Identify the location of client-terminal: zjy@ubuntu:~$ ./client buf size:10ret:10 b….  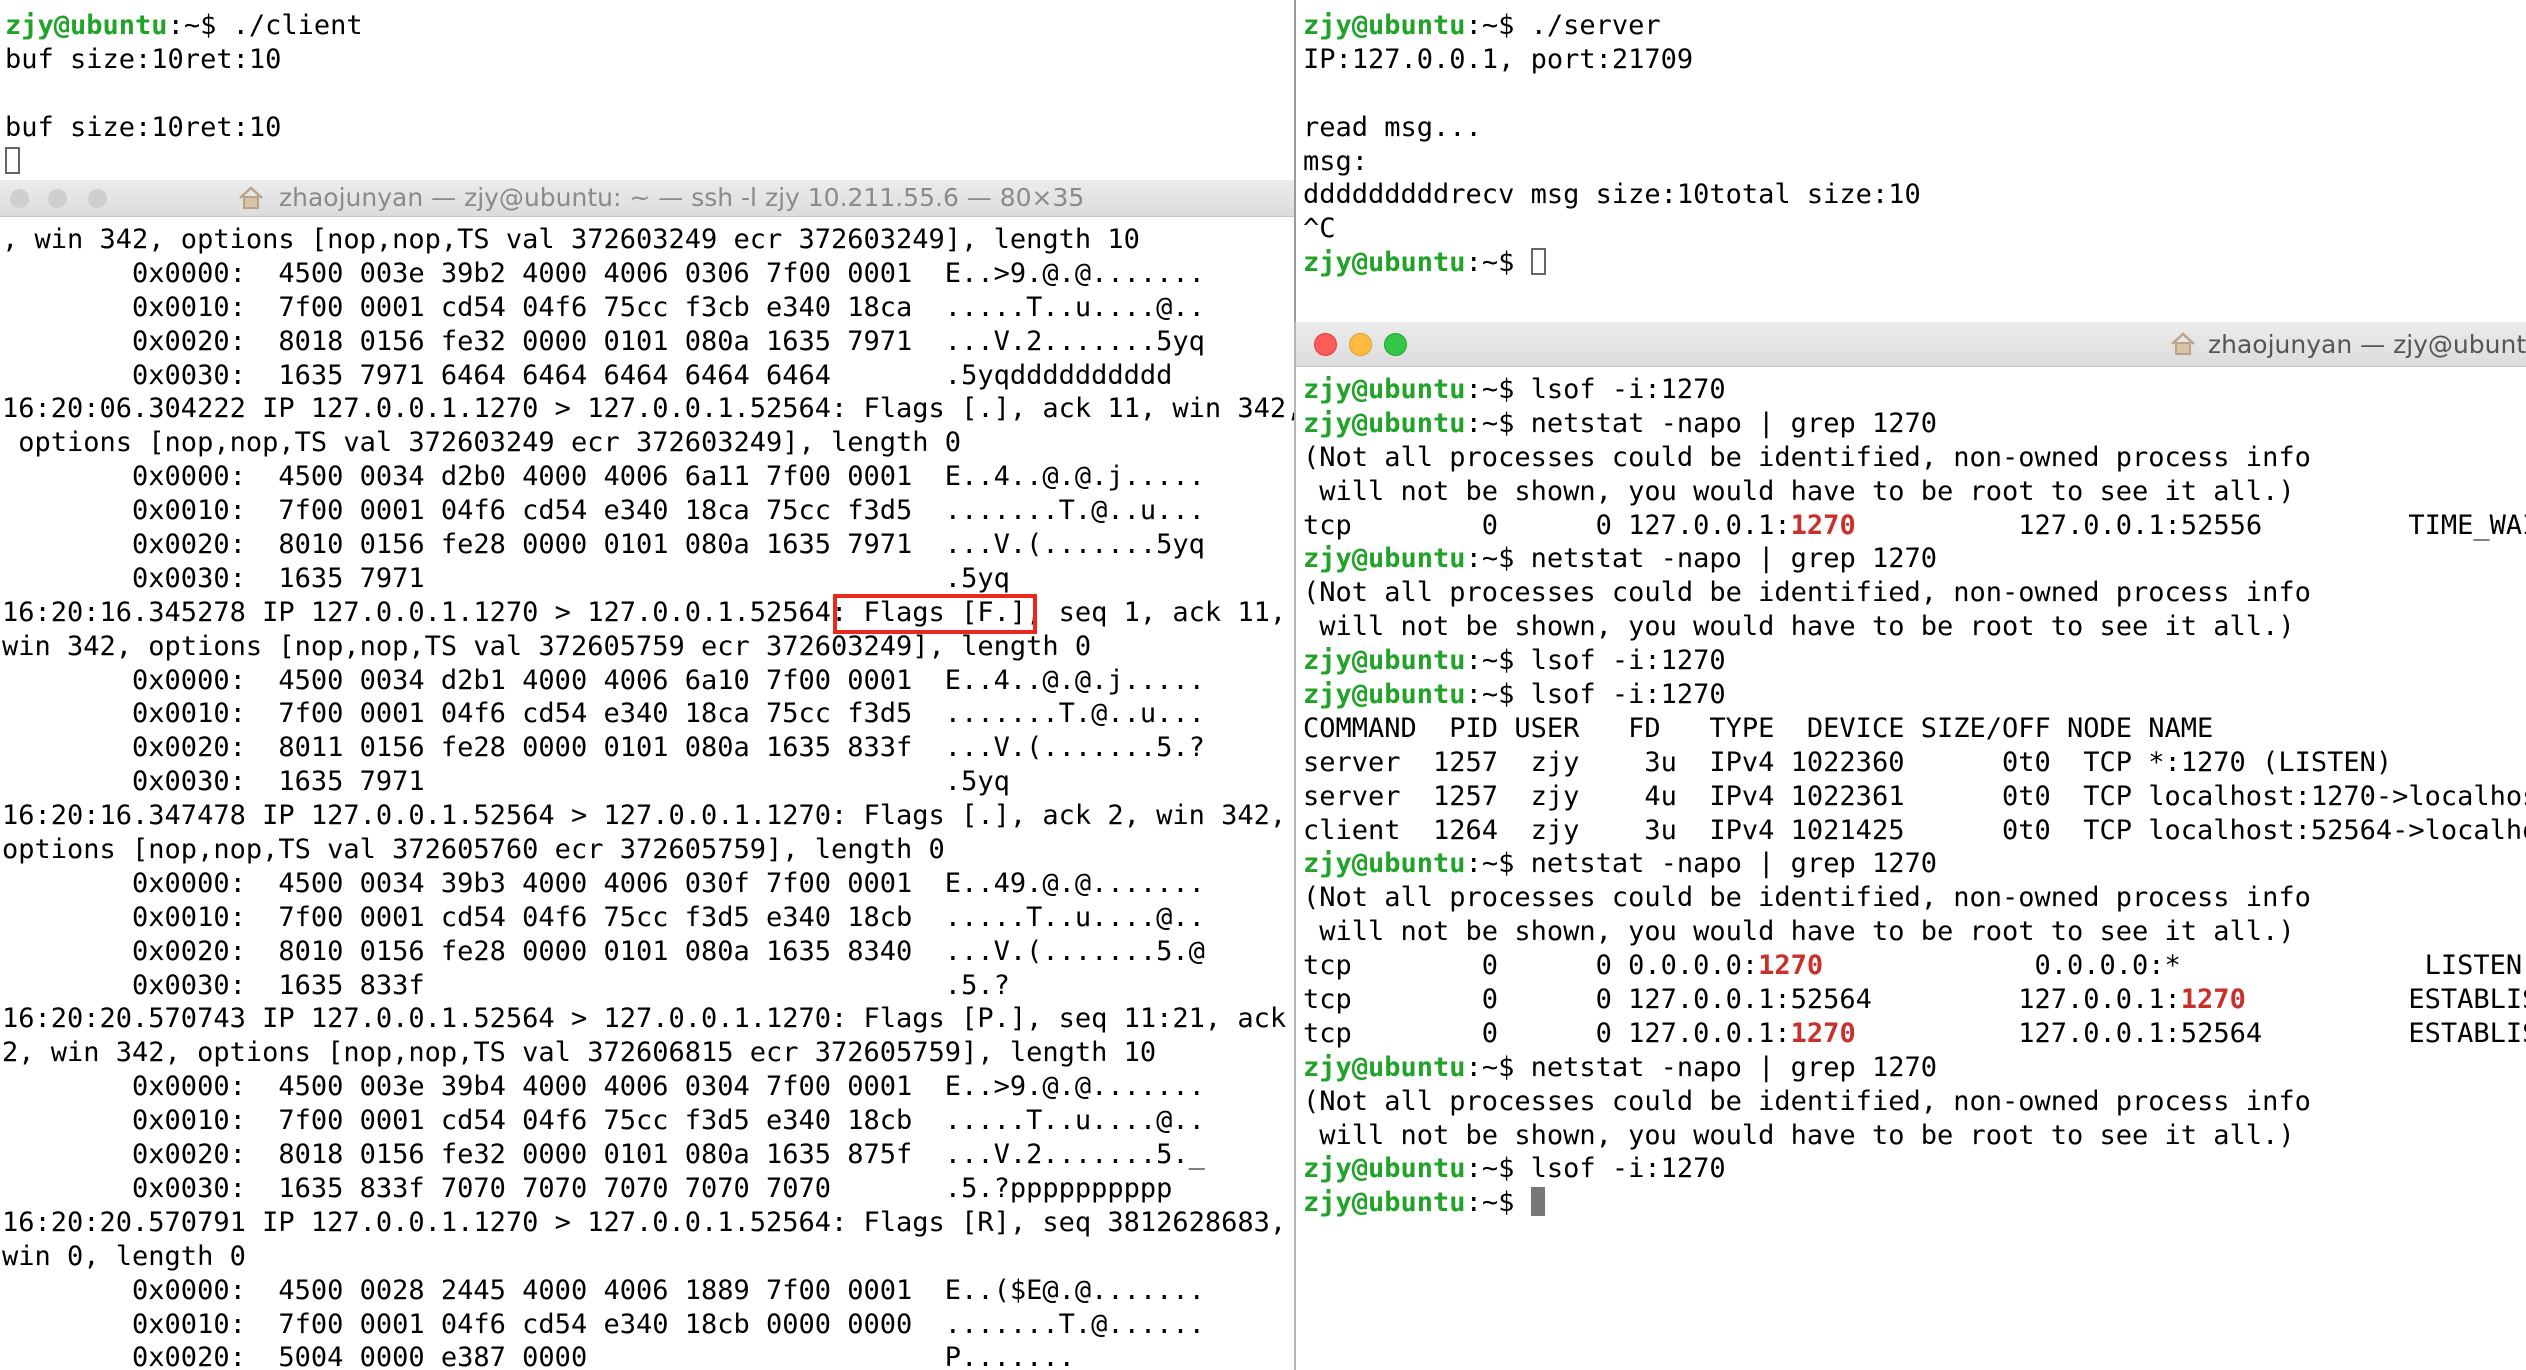
(647, 90).